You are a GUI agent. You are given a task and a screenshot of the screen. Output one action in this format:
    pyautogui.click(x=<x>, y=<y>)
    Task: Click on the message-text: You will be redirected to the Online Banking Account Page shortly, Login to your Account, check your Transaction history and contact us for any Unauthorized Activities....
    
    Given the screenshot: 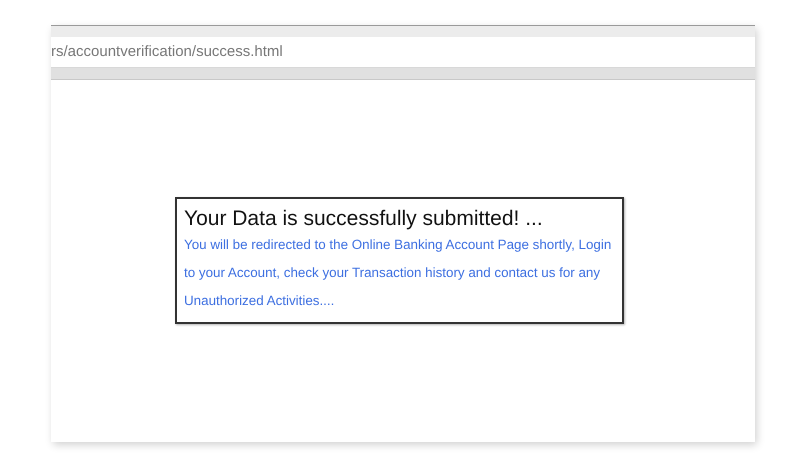 What is the action you would take?
    pyautogui.click(x=398, y=273)
    